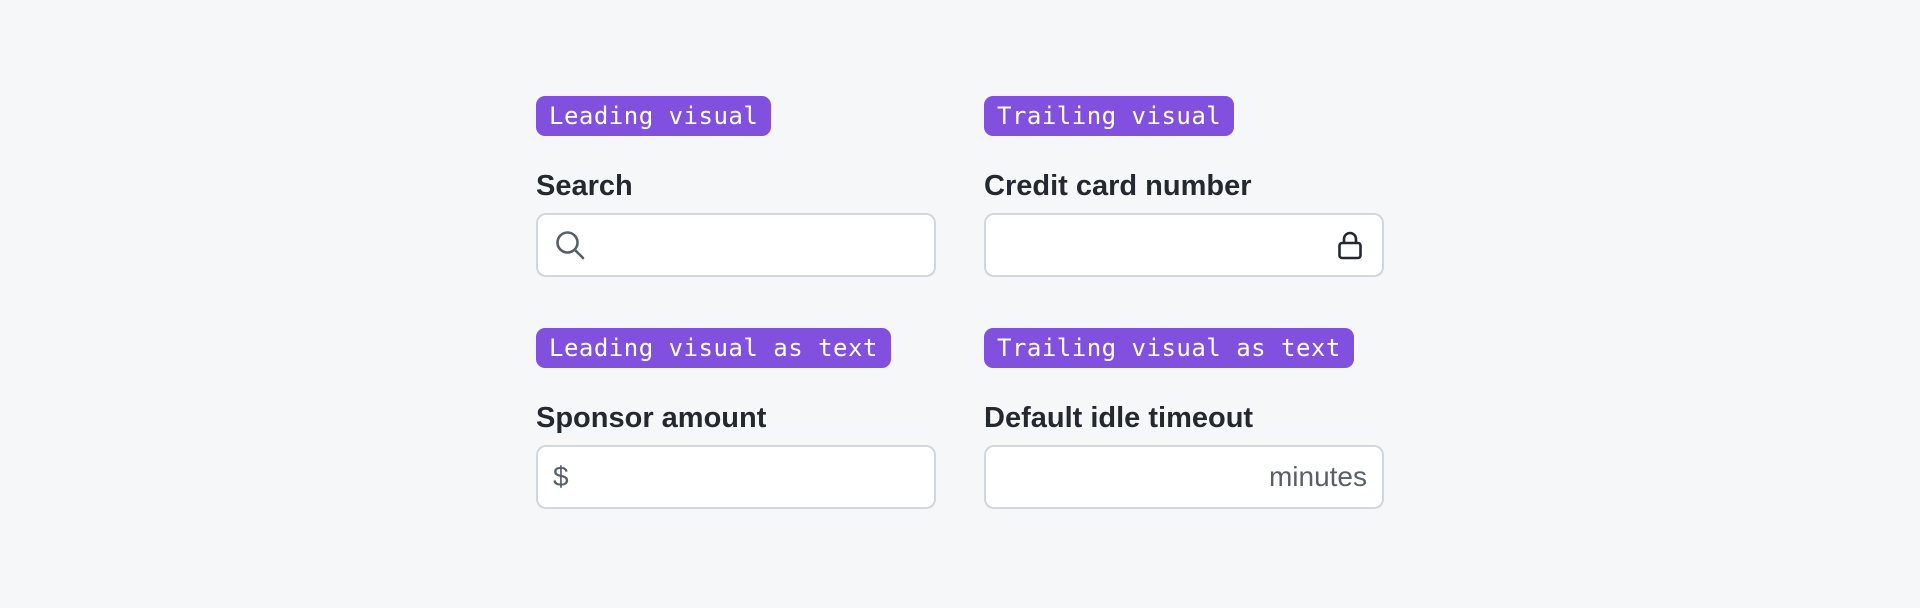  What do you see at coordinates (1350, 245) in the screenshot?
I see `lock-icon` at bounding box center [1350, 245].